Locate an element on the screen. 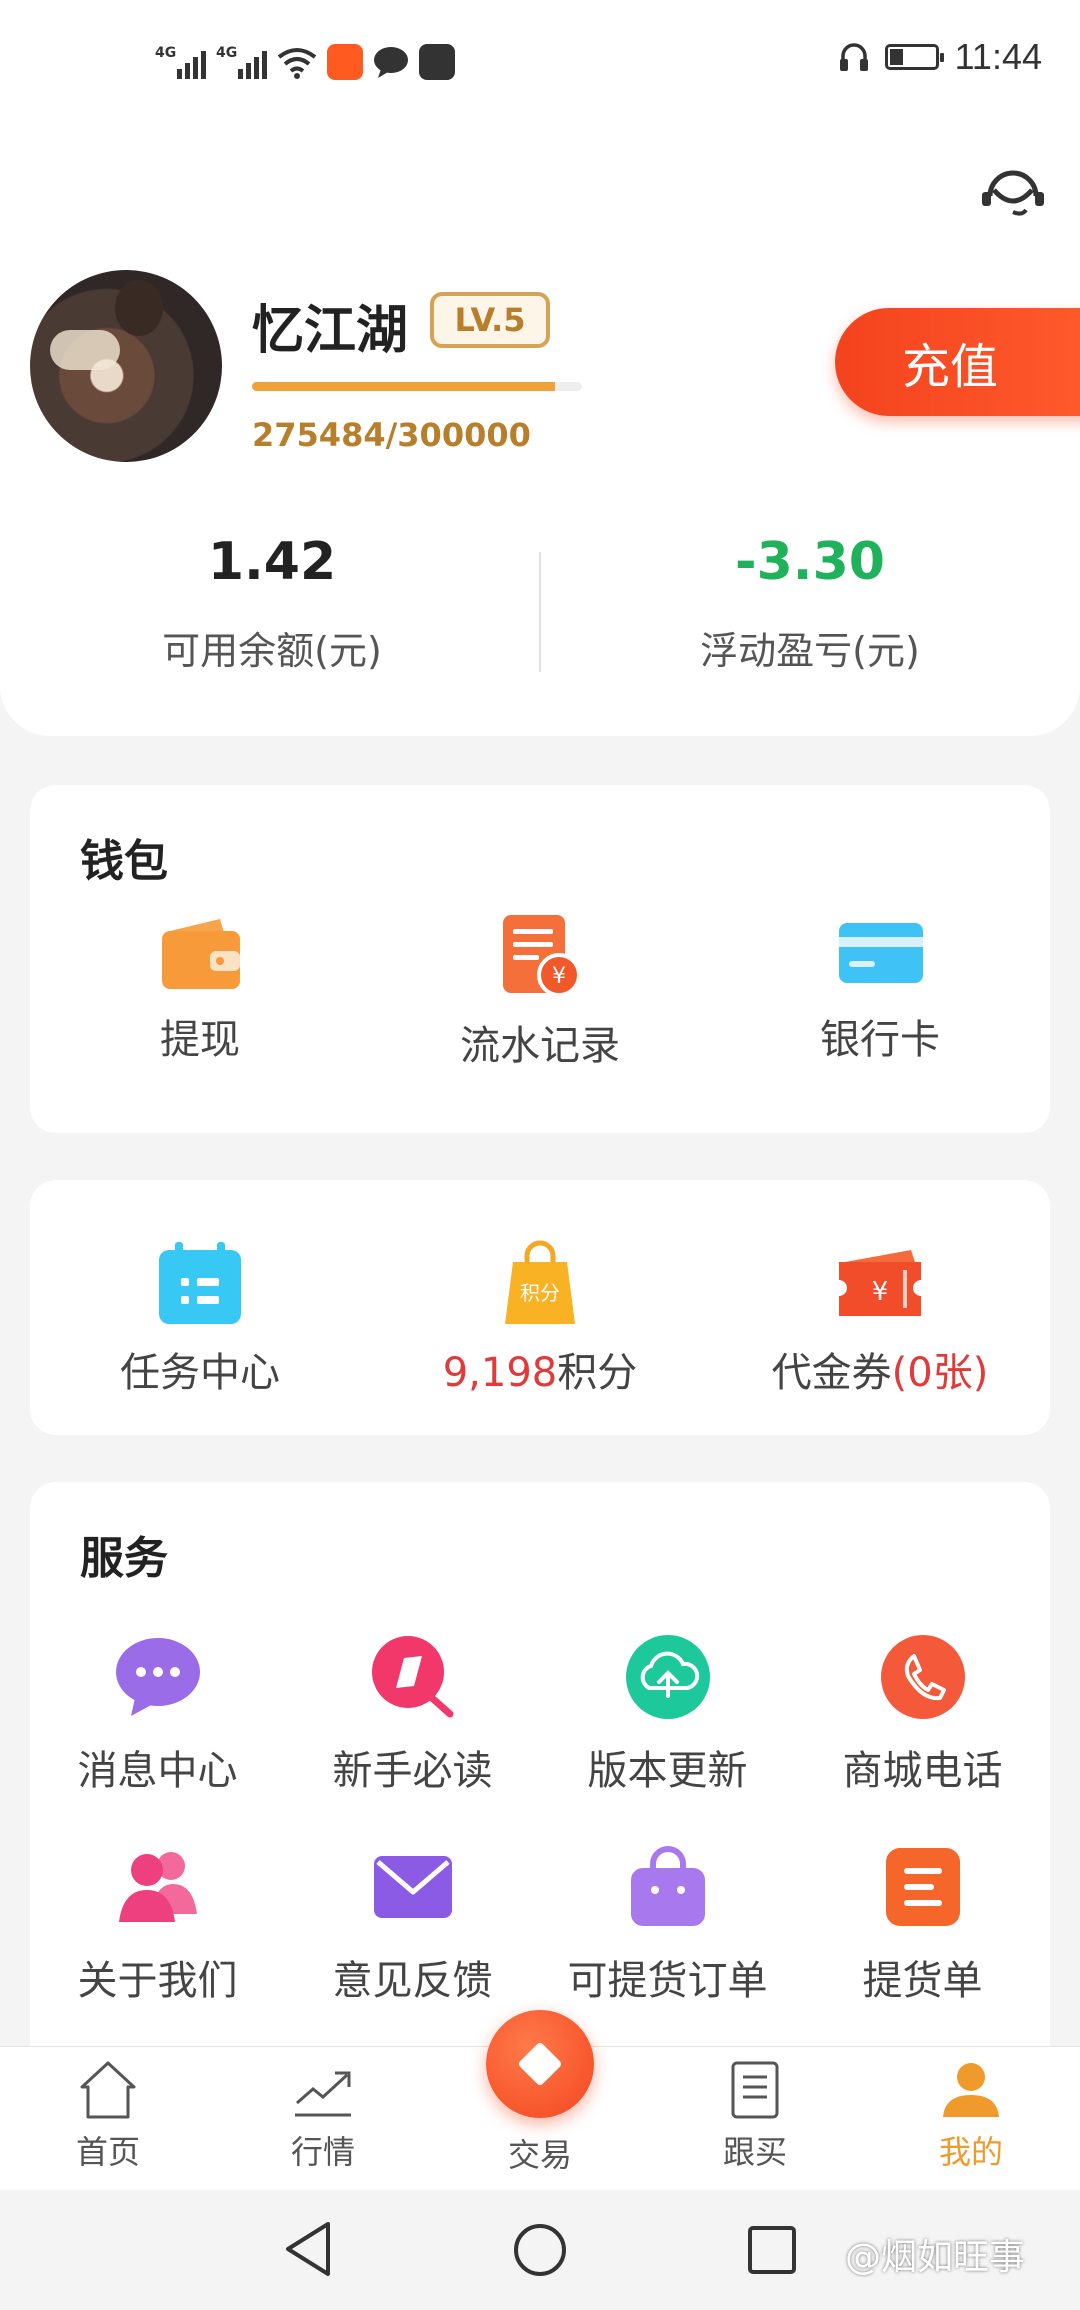  nav-market: 行情 is located at coordinates (323, 2116).